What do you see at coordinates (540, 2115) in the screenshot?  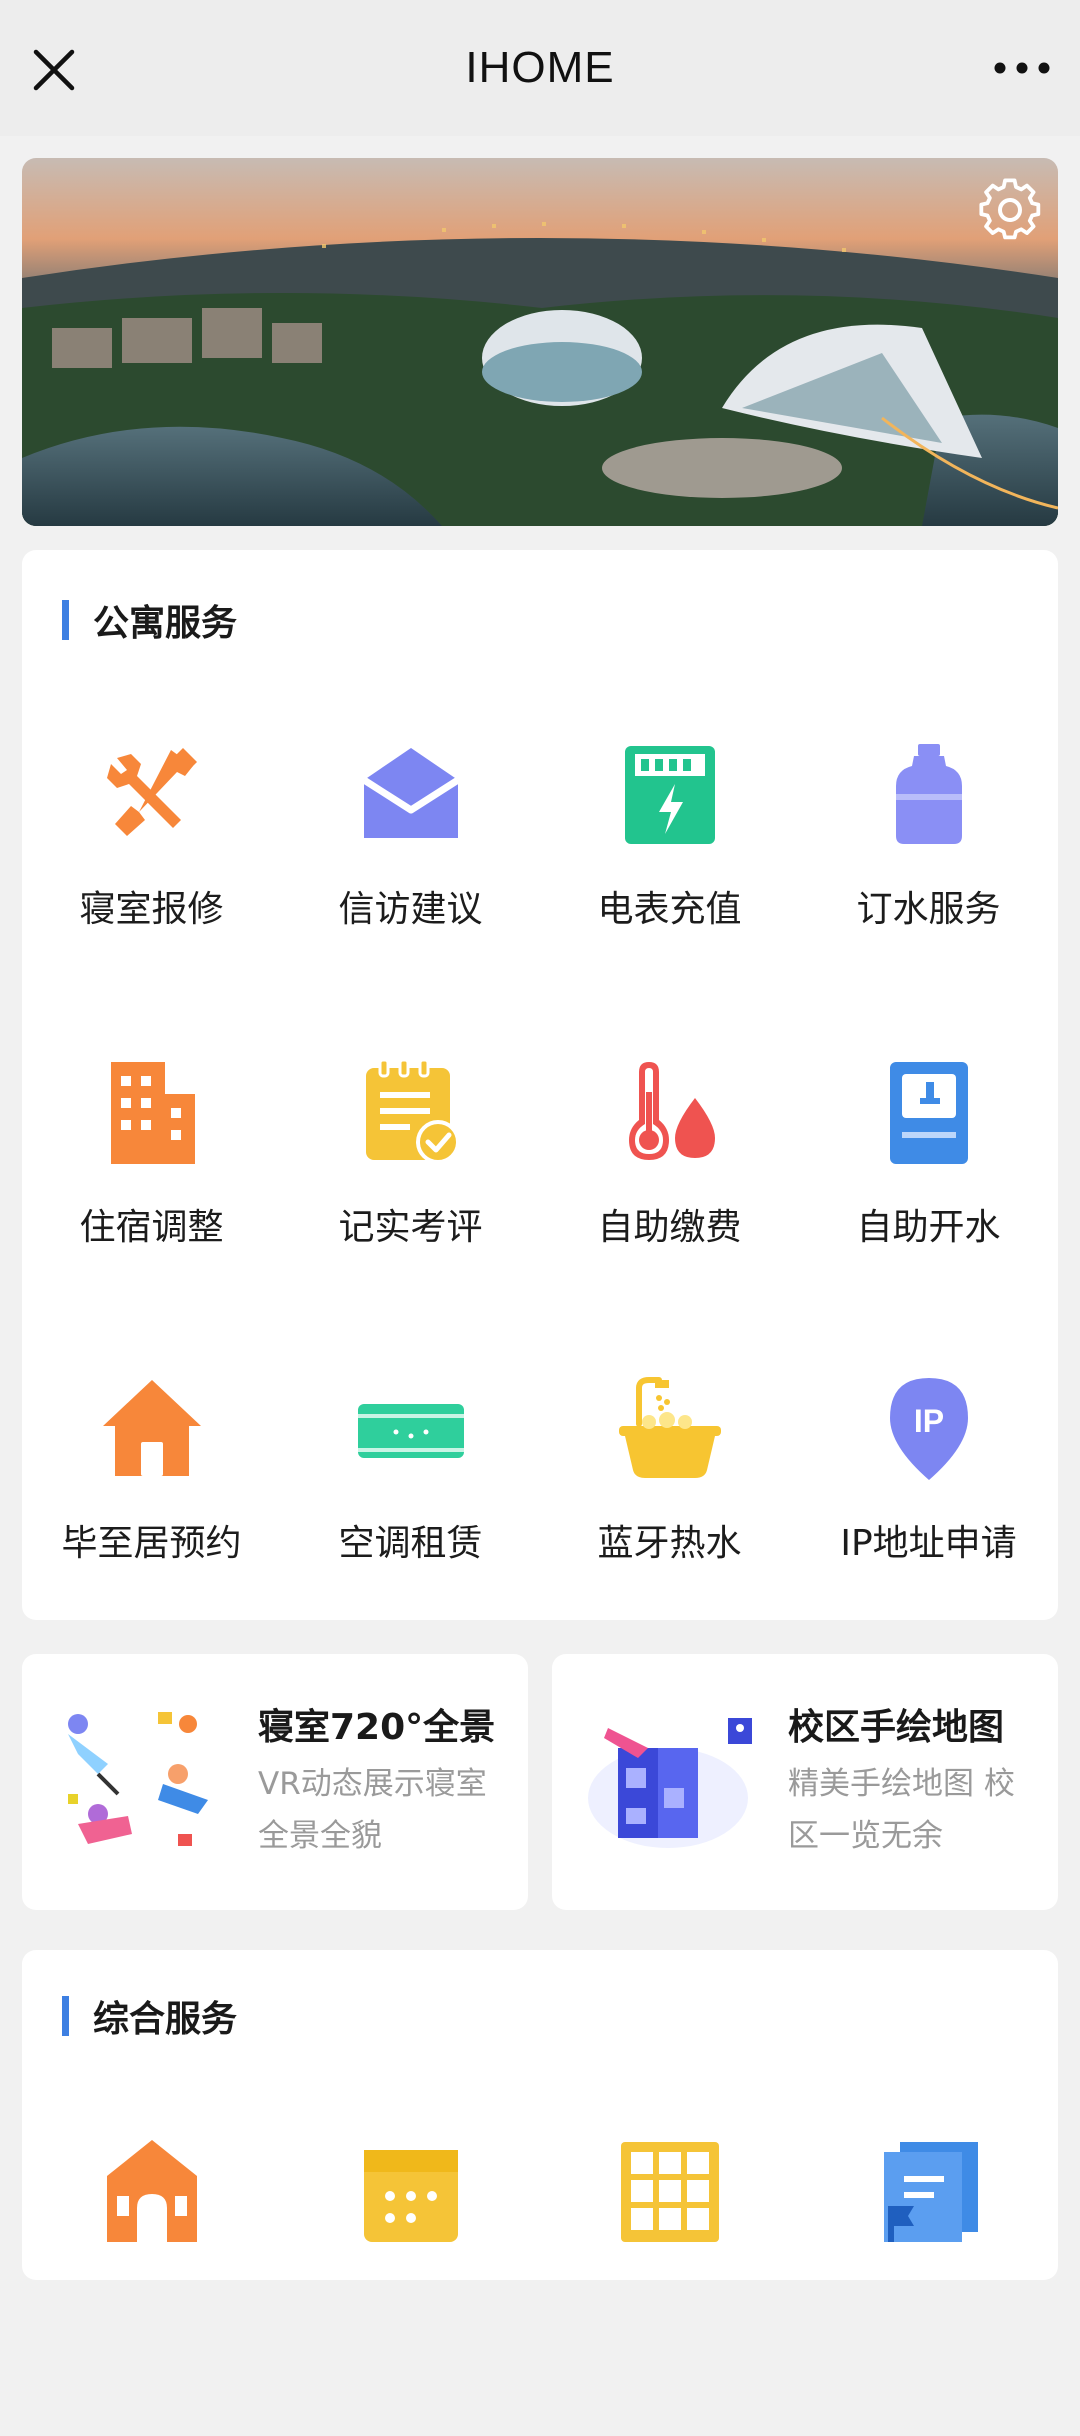 I see `general-services-card: 综合服务` at bounding box center [540, 2115].